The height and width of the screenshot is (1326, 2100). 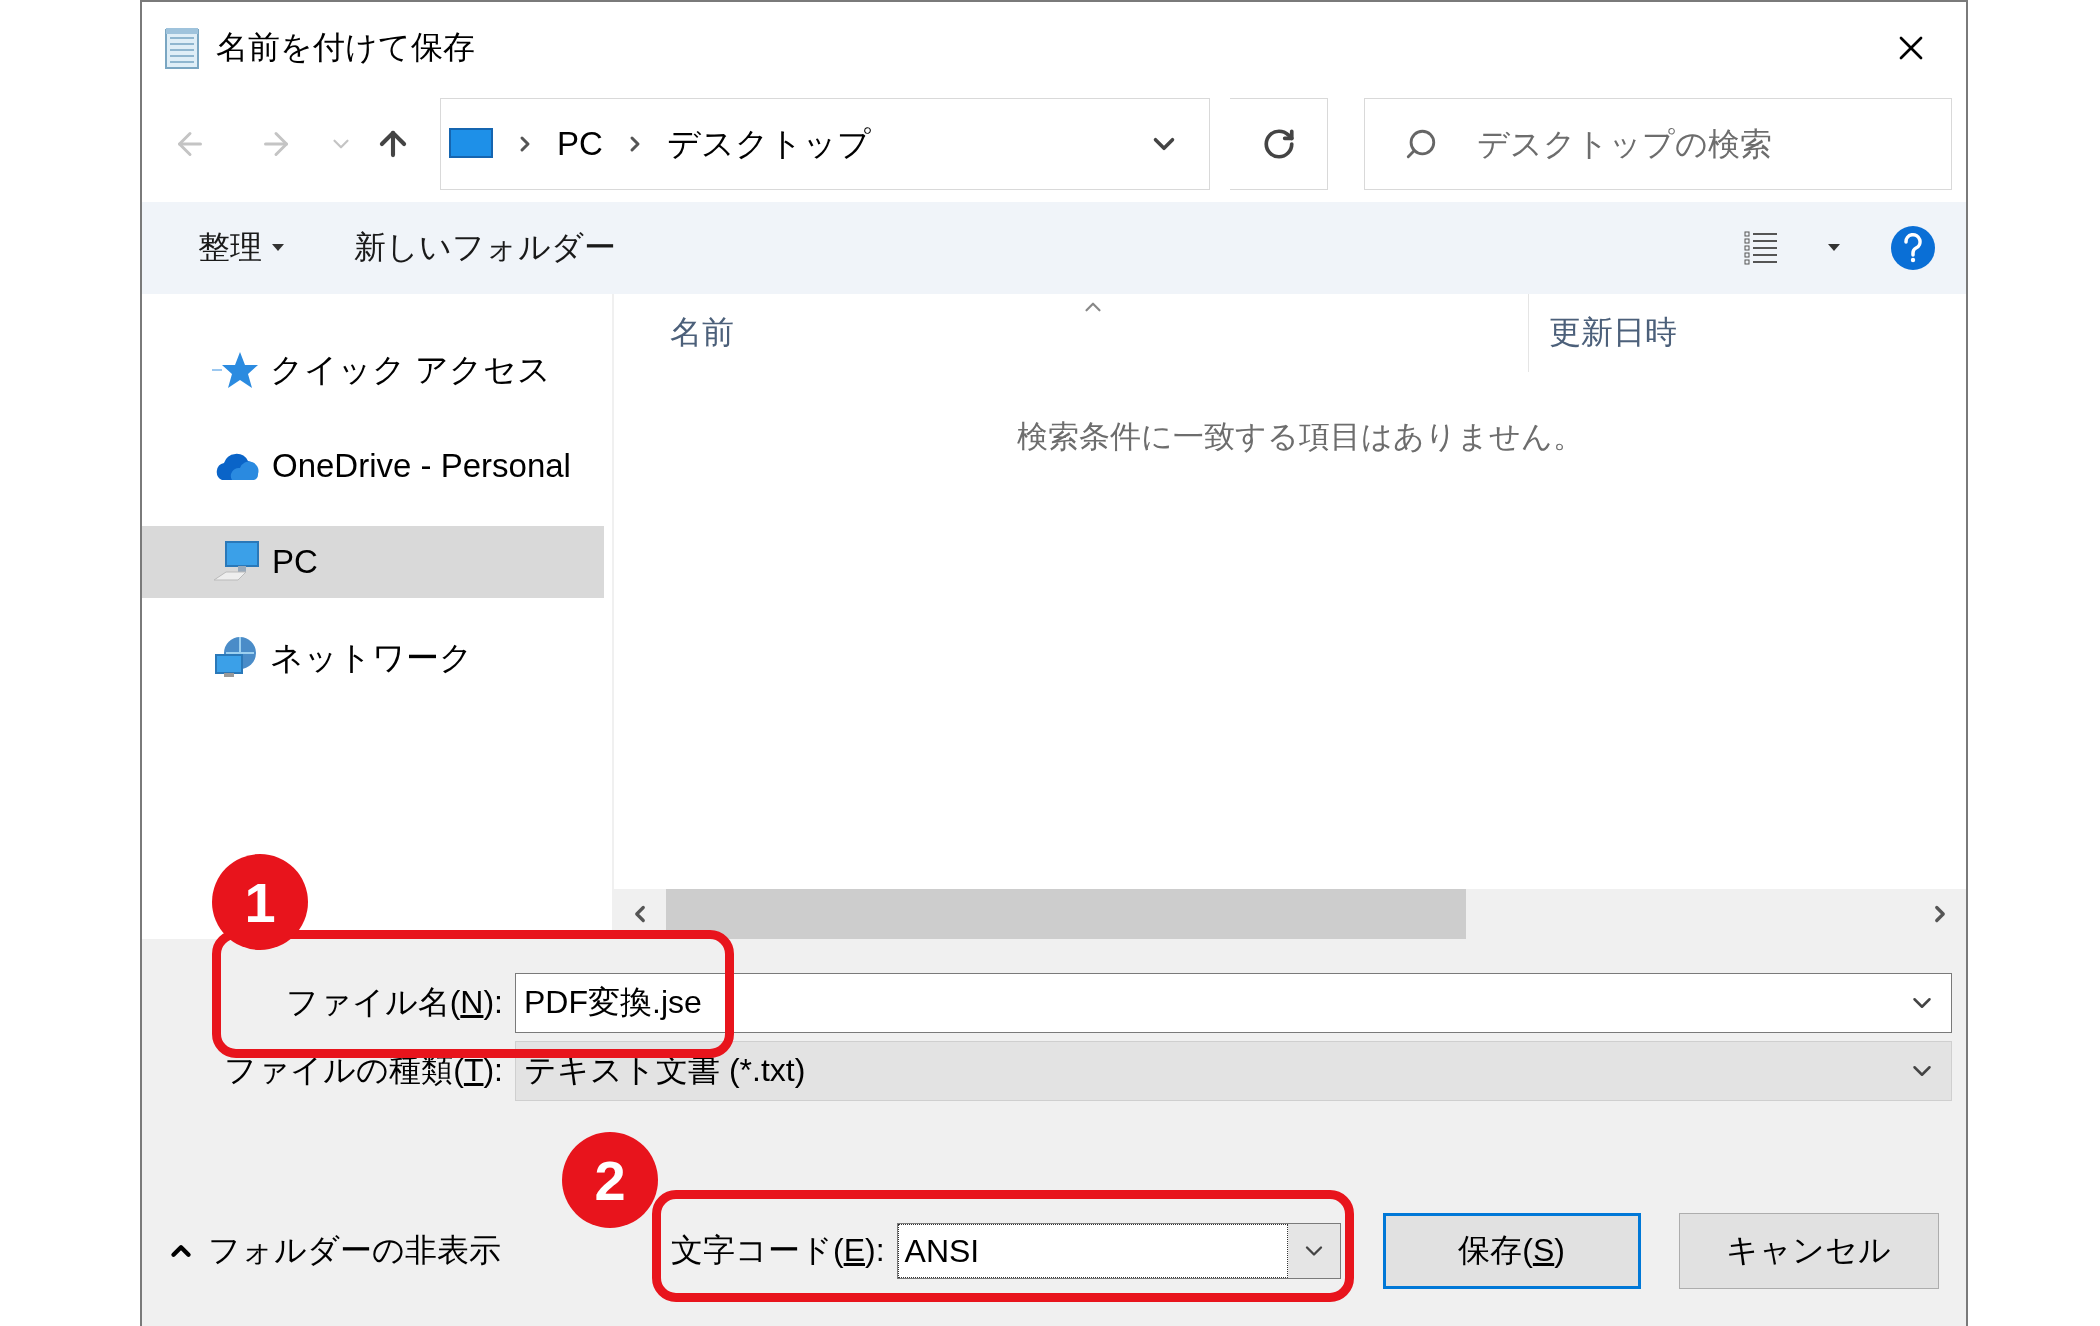 I want to click on computer-icon, so click(x=236, y=562).